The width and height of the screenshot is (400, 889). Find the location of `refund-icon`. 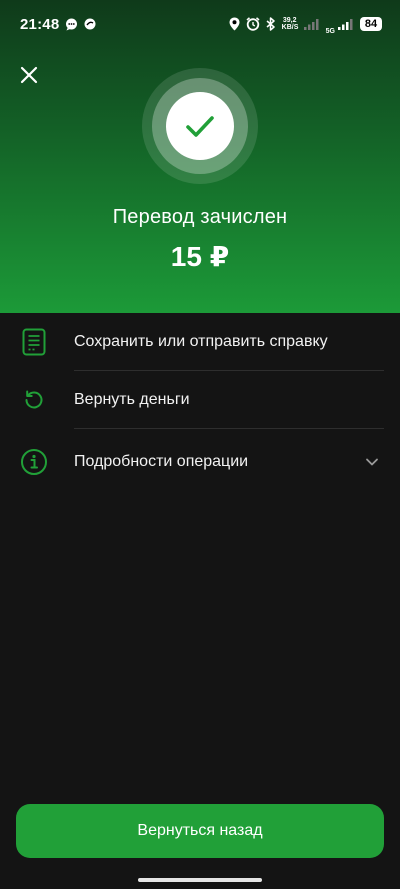

refund-icon is located at coordinates (34, 400).